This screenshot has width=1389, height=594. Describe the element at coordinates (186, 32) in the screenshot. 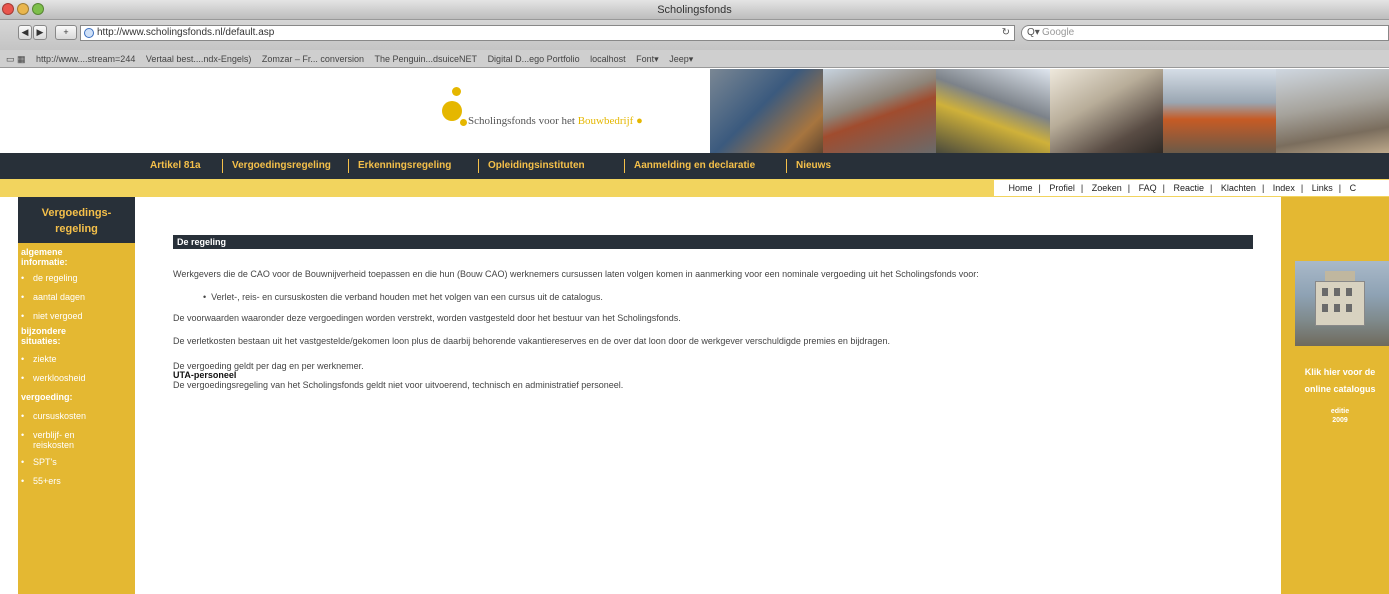

I see `address-text: http://www.scholingsfonds.nl/default.asp` at that location.